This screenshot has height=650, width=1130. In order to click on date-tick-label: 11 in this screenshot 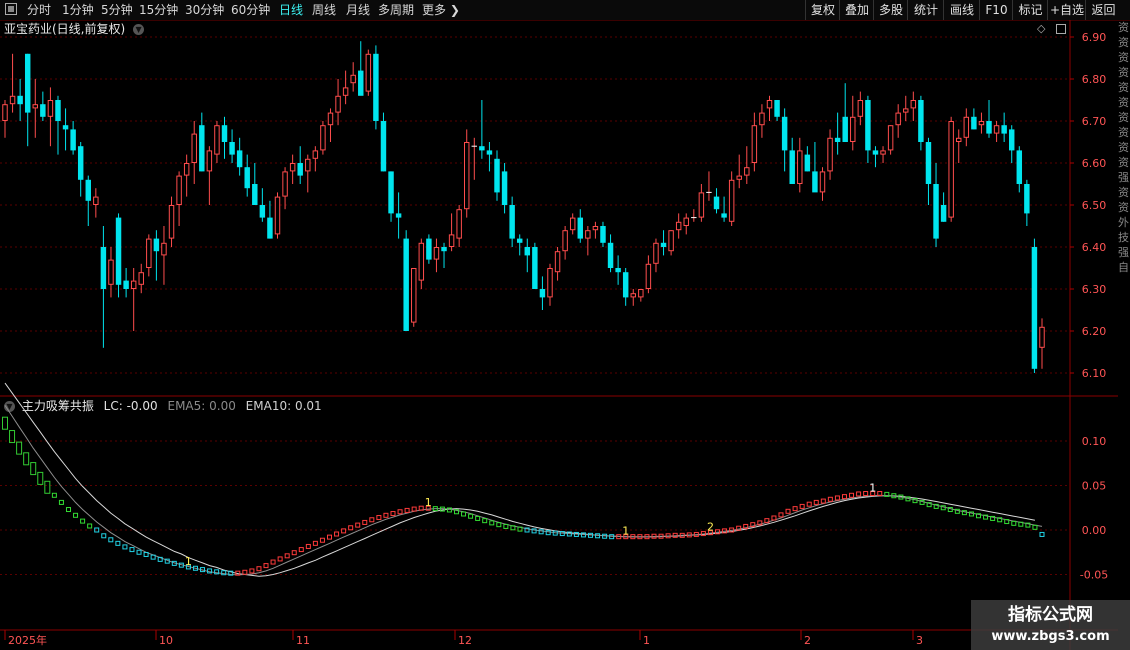, I will do `click(303, 640)`.